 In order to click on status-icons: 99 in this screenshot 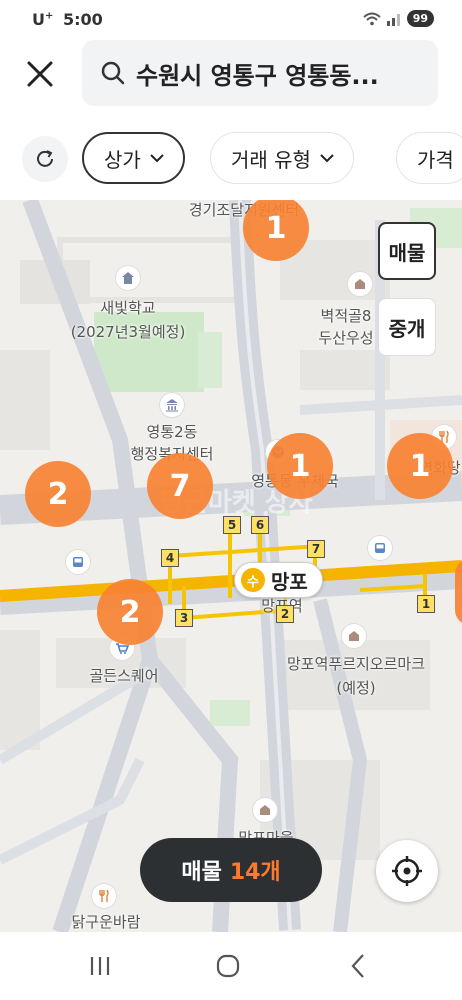, I will do `click(398, 18)`.